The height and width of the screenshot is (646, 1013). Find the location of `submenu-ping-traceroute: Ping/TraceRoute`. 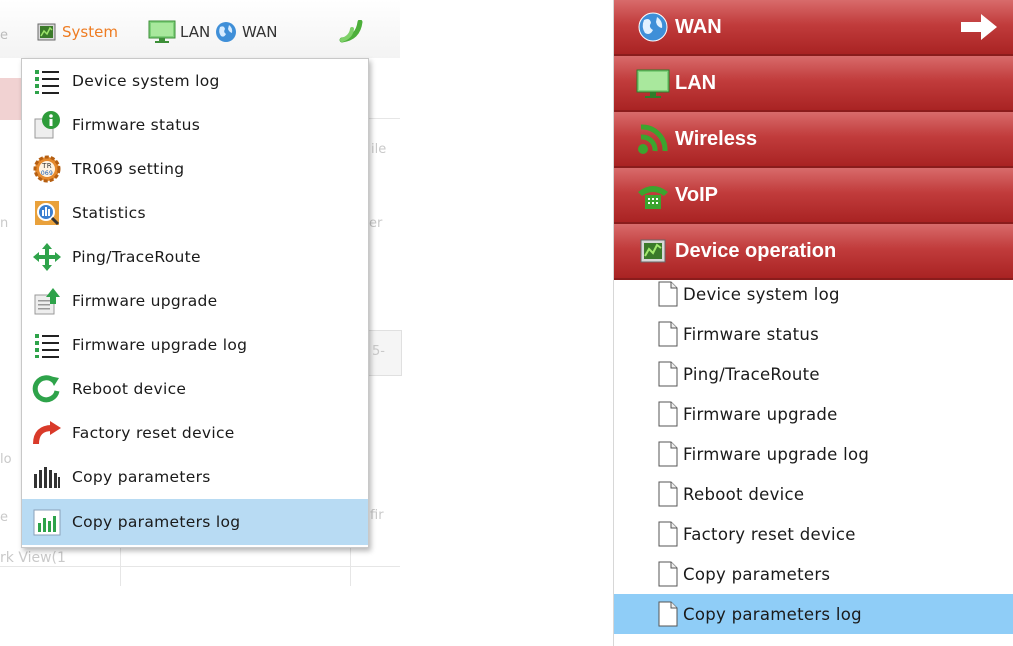

submenu-ping-traceroute: Ping/TraceRoute is located at coordinates (813, 374).